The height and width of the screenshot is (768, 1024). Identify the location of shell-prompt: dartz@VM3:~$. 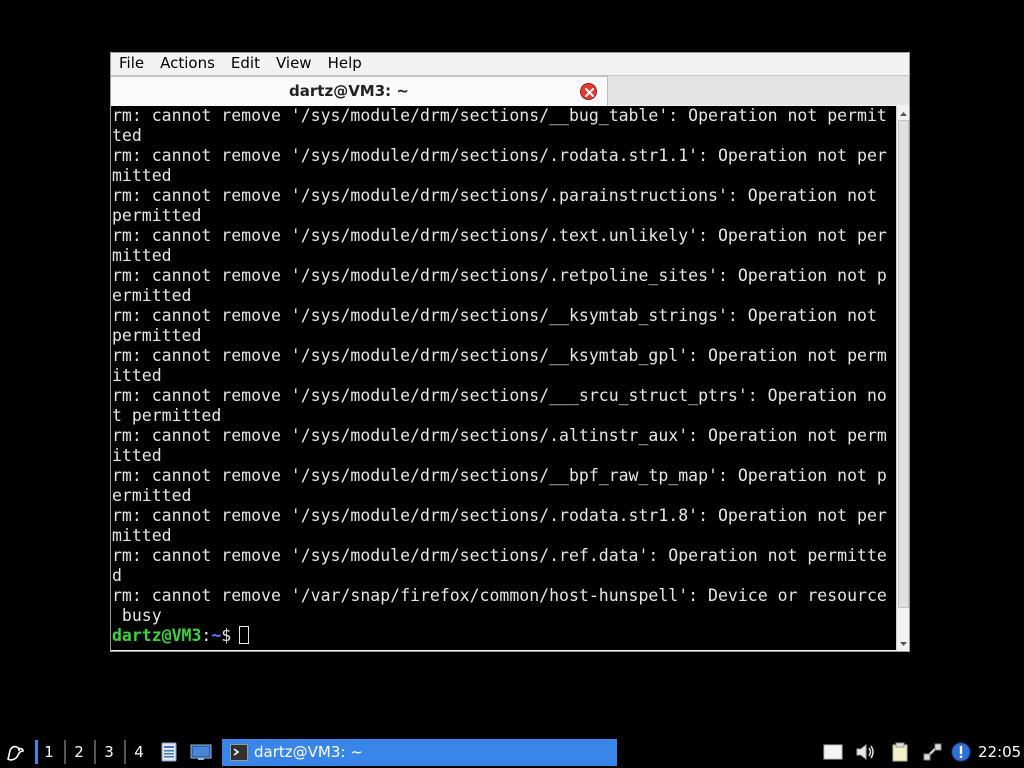
(499, 636).